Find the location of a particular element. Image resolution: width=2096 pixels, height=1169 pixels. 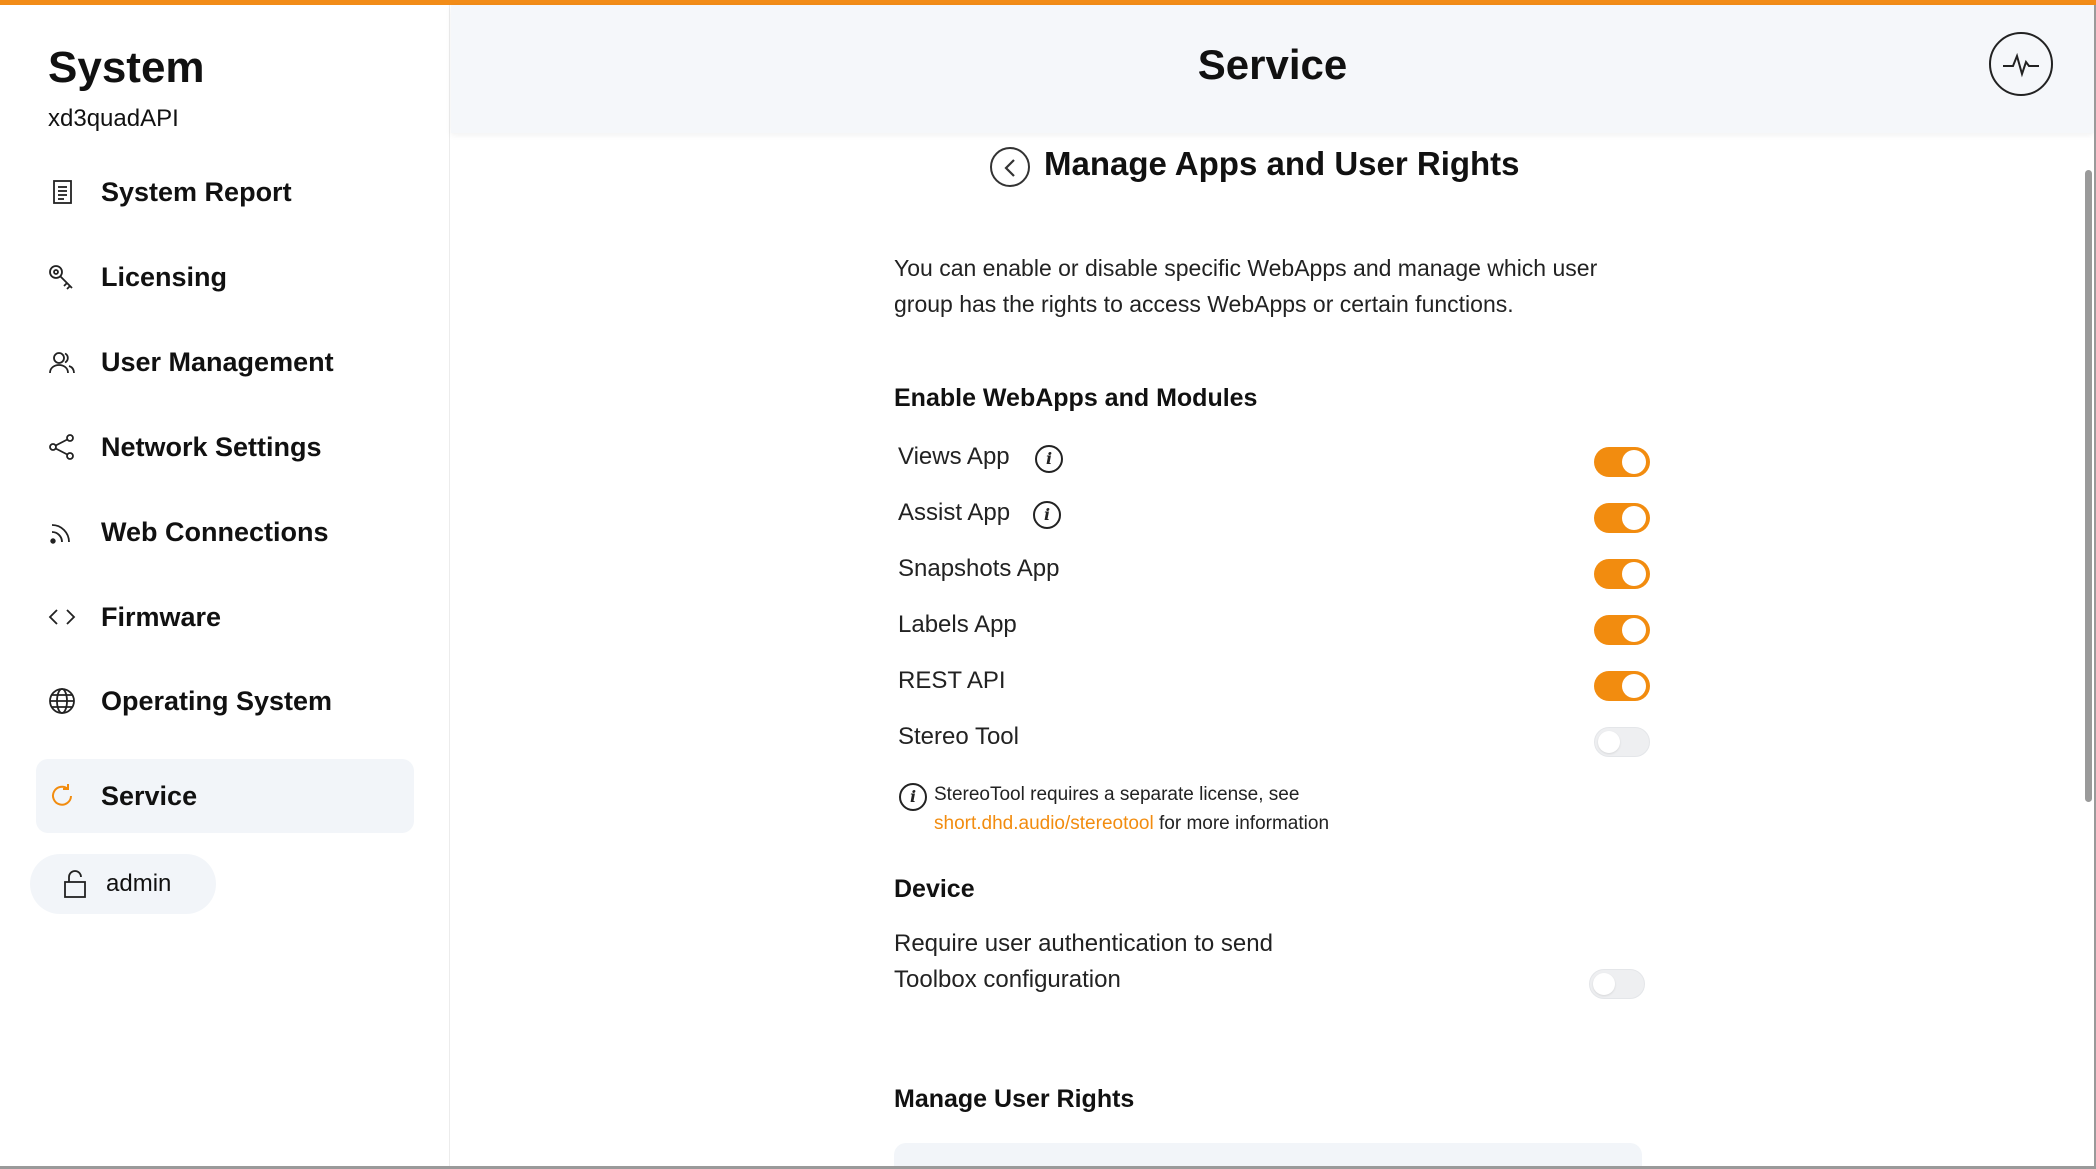

sidebar-item-user-management: User Management is located at coordinates (225, 362).